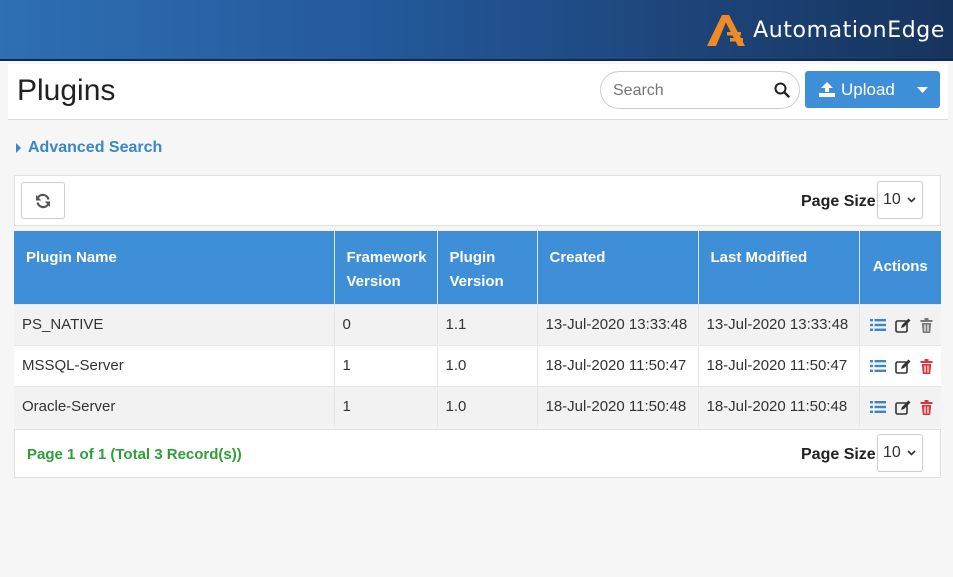 The image size is (953, 577). Describe the element at coordinates (779, 324) in the screenshot. I see `cell-last-modified: 13-Jul-2020 13:33:48` at that location.